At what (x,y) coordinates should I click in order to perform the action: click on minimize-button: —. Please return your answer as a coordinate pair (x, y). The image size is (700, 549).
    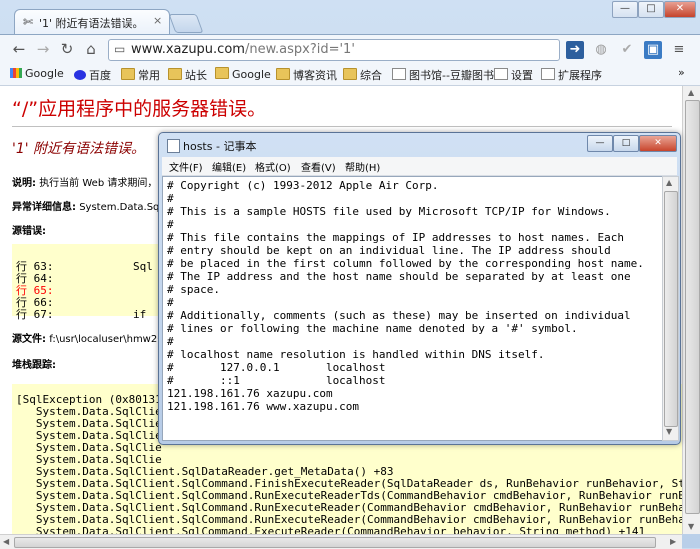
    Looking at the image, I should click on (625, 9).